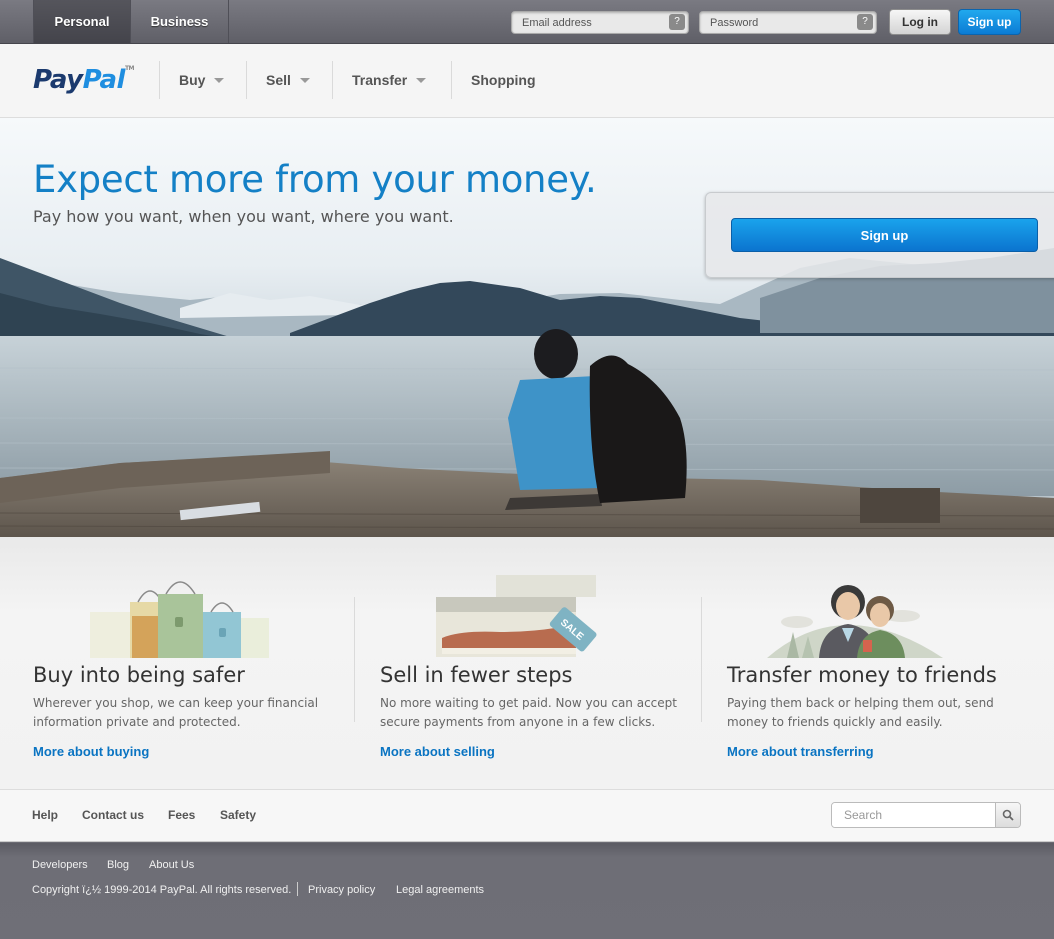 Image resolution: width=1054 pixels, height=939 pixels. What do you see at coordinates (118, 865) in the screenshot?
I see `footer-link-blog: Blog` at bounding box center [118, 865].